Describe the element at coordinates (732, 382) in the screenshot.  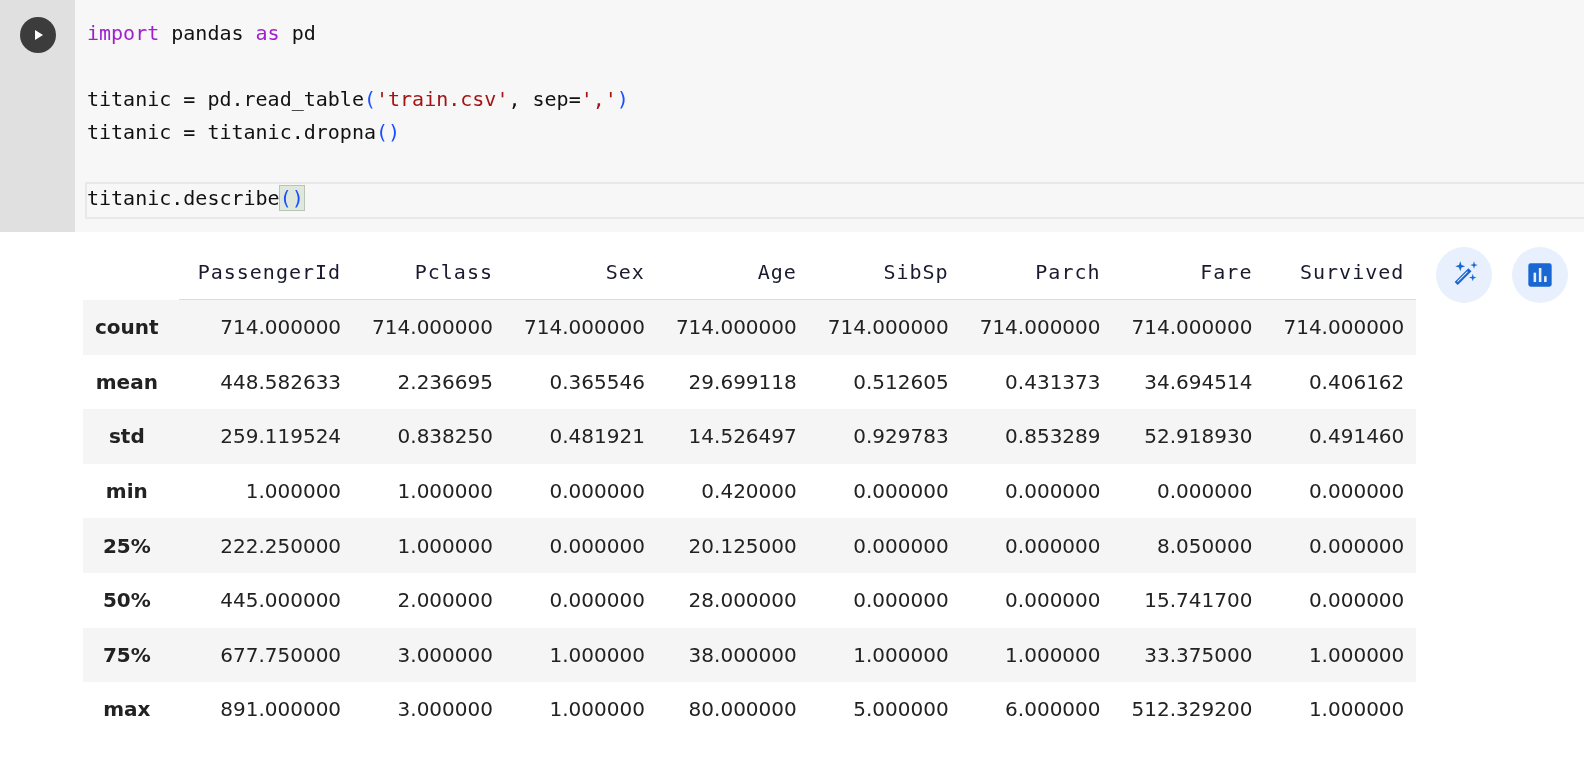
I see `table-cell: 29.699118` at that location.